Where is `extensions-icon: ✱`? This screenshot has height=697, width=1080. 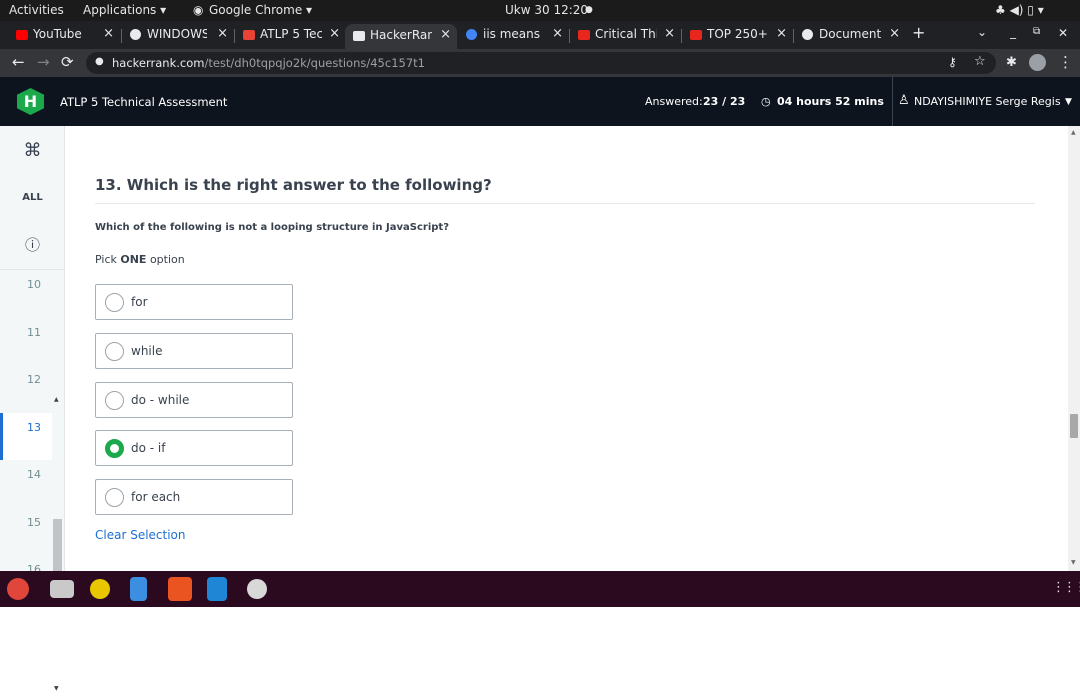
extensions-icon: ✱ is located at coordinates (1011, 62).